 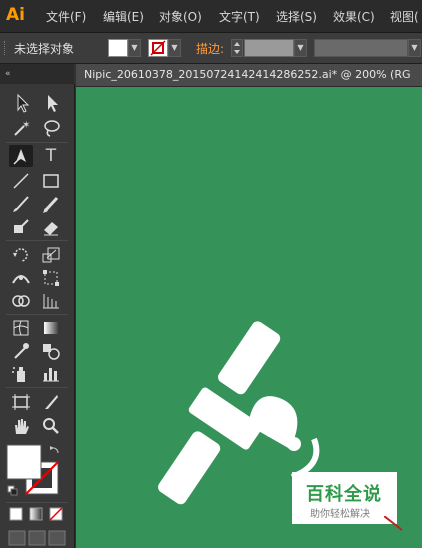 I want to click on color-mode-buttons, so click(x=38, y=515).